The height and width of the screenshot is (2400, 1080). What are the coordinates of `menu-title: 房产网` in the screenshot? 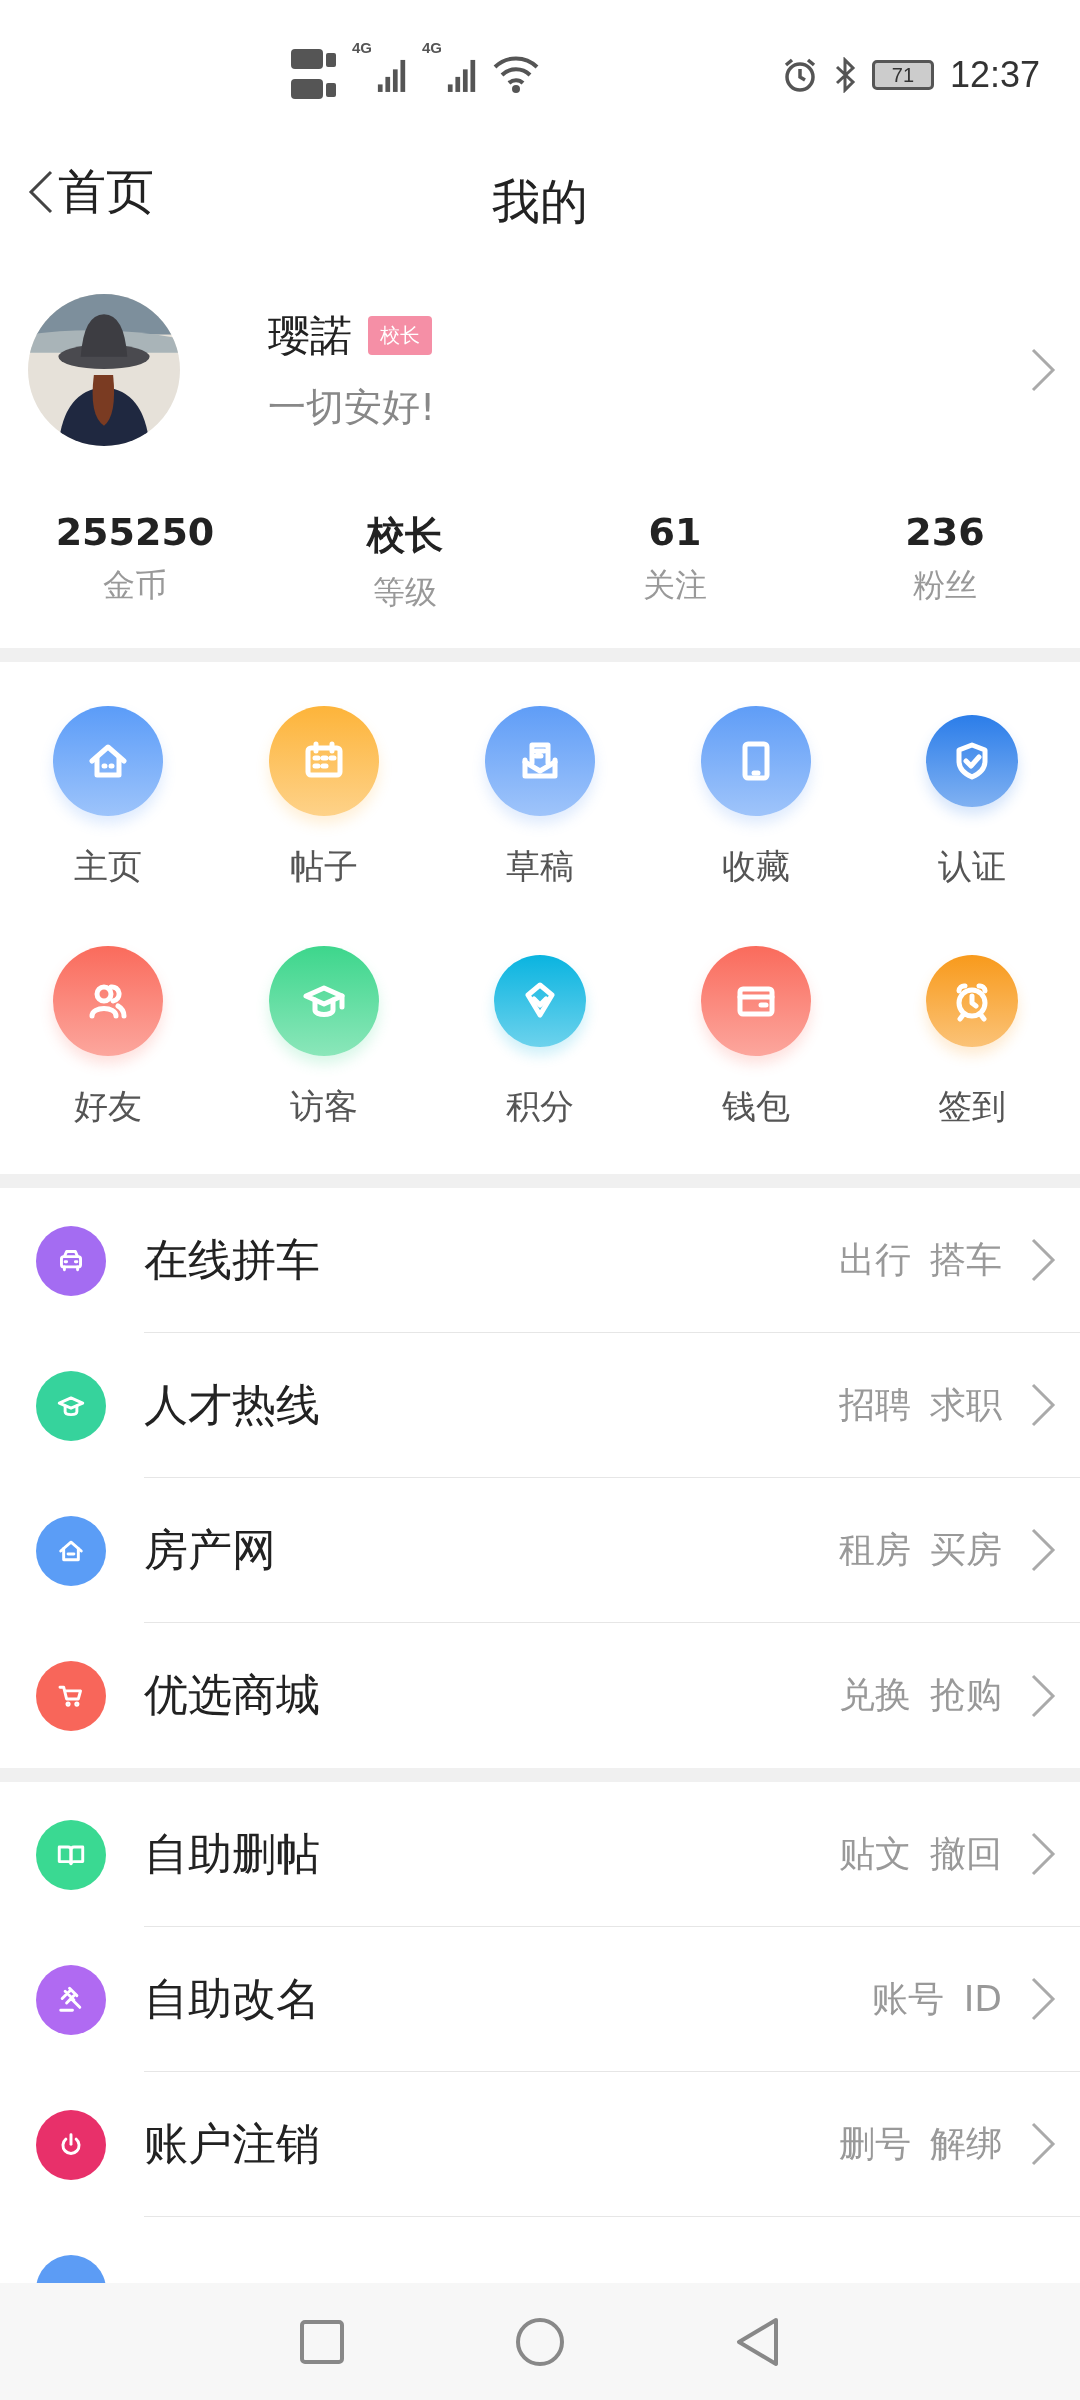 It's located at (210, 1549).